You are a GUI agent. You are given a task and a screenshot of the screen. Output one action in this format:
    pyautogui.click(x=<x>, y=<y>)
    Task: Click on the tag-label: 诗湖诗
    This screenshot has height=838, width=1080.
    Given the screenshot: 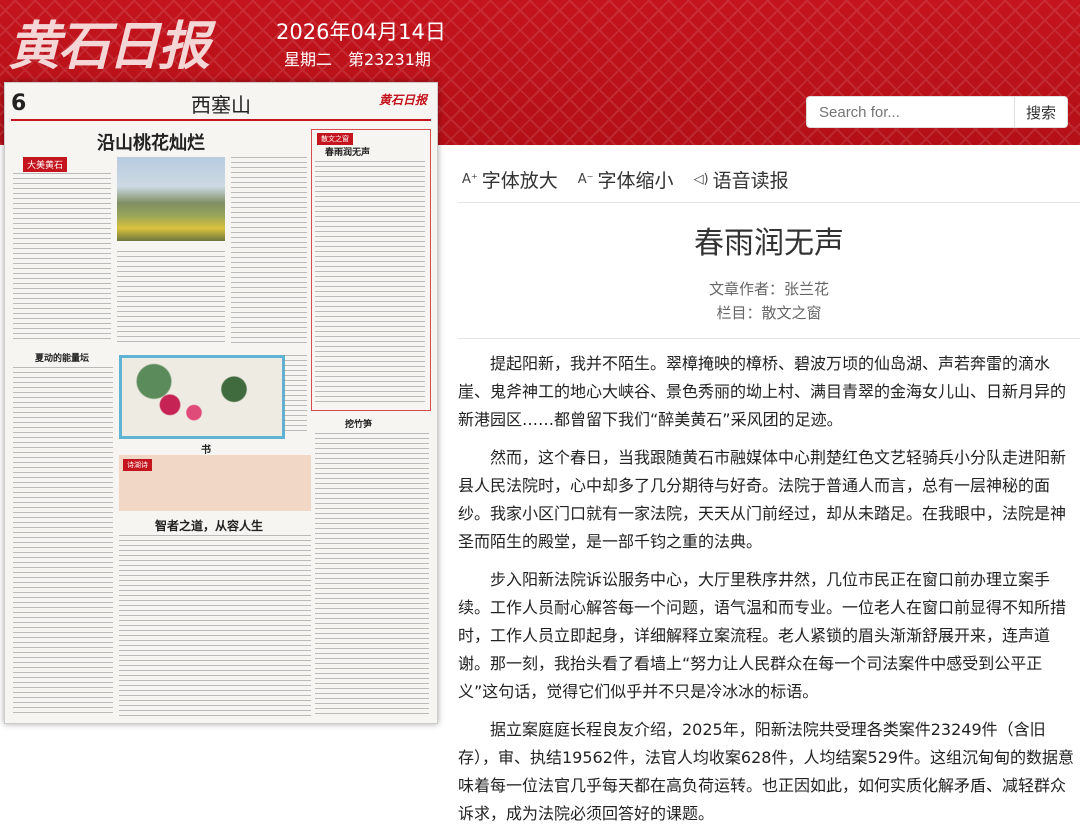 What is the action you would take?
    pyautogui.click(x=137, y=465)
    